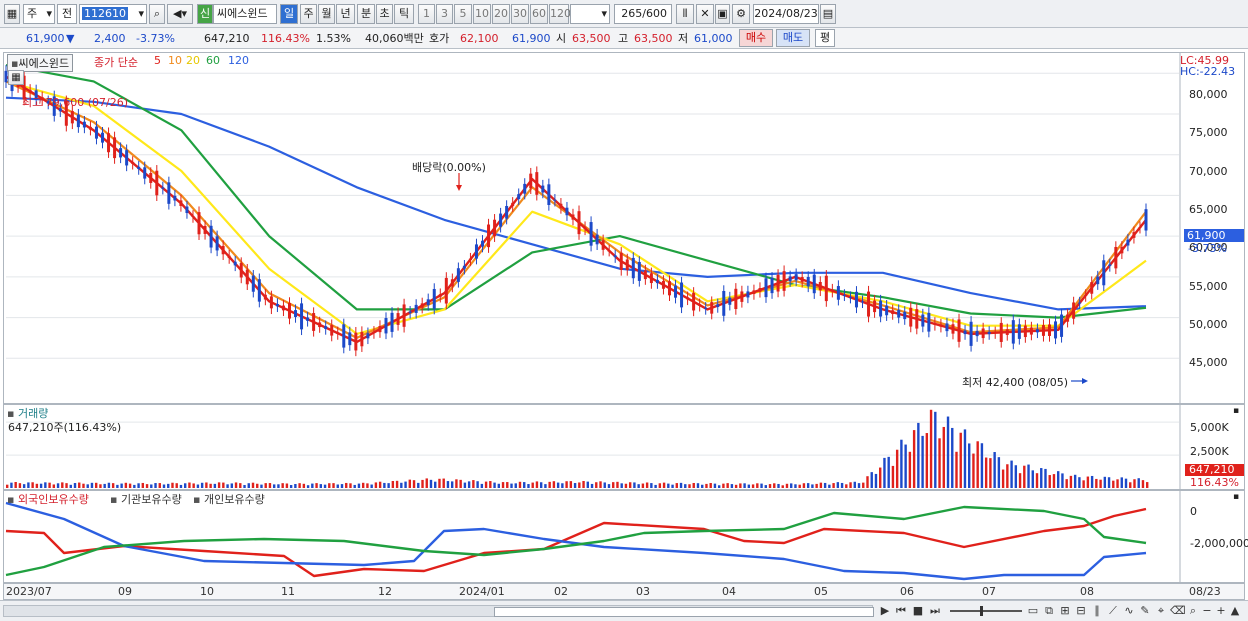 Image resolution: width=1248 pixels, height=621 pixels. Describe the element at coordinates (1081, 611) in the screenshot. I see `layout-grid-icon: ⊟` at that location.